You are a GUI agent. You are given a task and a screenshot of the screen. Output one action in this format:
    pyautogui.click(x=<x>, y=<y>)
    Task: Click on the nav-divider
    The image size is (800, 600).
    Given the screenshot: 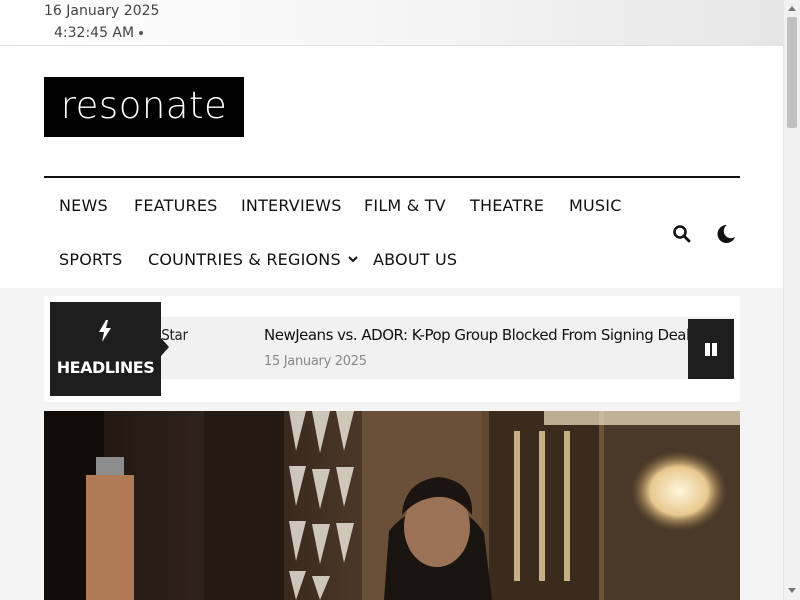 What is the action you would take?
    pyautogui.click(x=392, y=177)
    